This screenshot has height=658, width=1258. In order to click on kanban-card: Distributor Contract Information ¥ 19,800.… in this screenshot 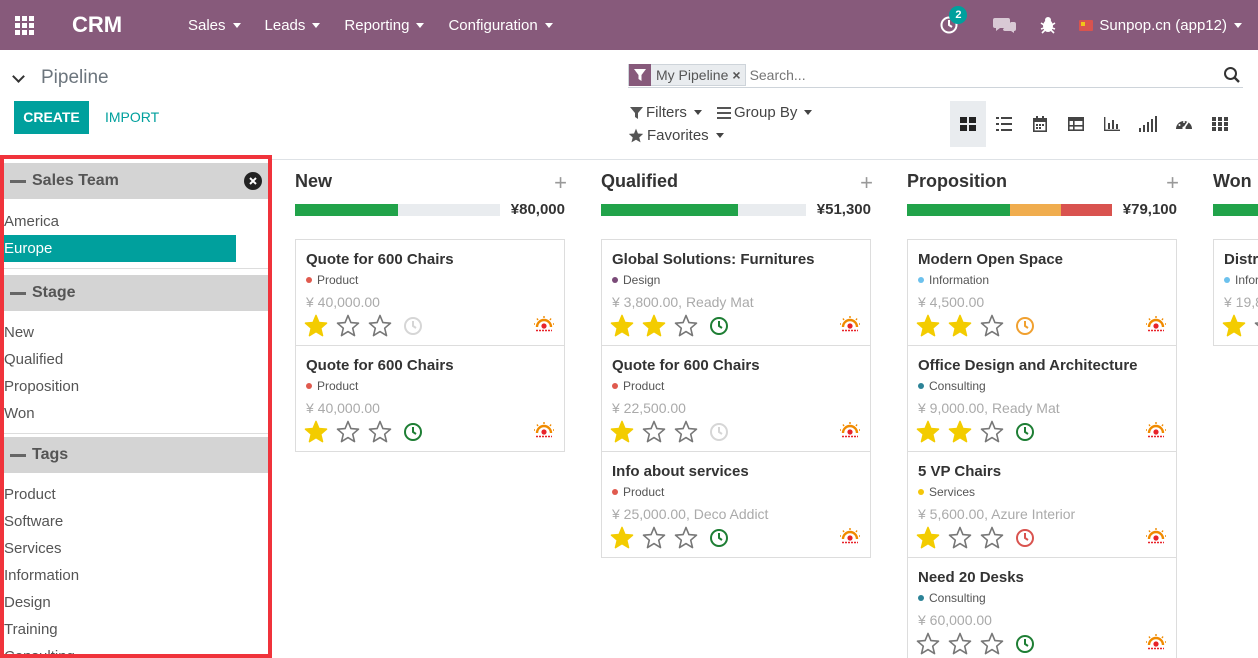, I will do `click(1235, 292)`.